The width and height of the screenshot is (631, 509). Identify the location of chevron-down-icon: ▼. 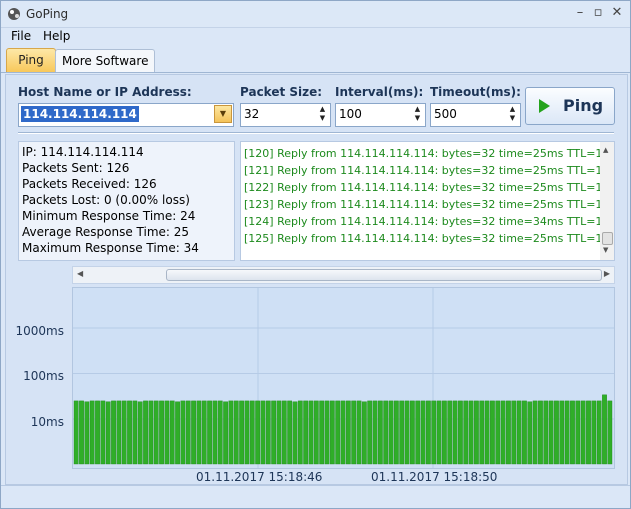
(223, 114).